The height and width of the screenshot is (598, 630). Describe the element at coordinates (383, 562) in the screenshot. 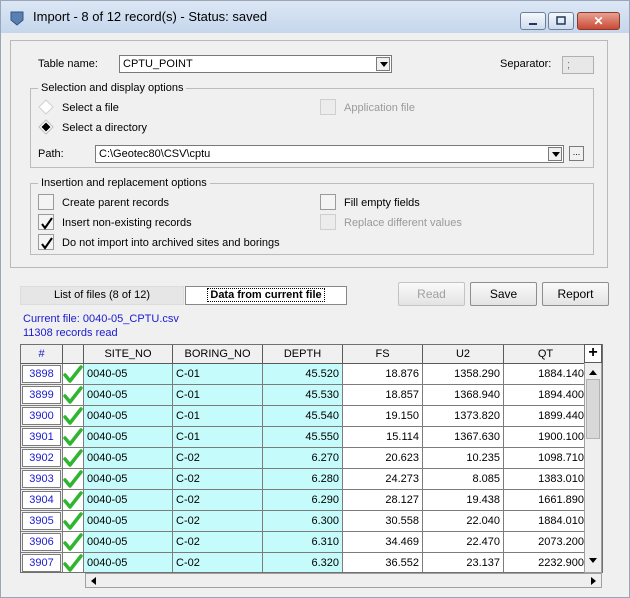

I see `cell-fs: 36.552` at that location.